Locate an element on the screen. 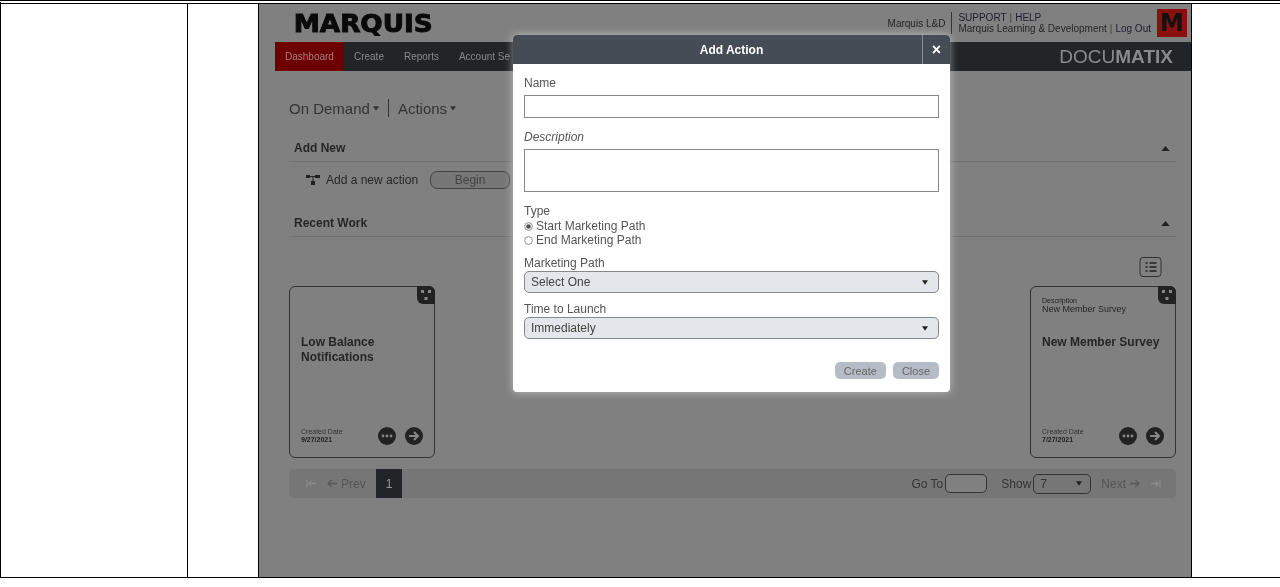  field-label: Marketing Path is located at coordinates (565, 263).